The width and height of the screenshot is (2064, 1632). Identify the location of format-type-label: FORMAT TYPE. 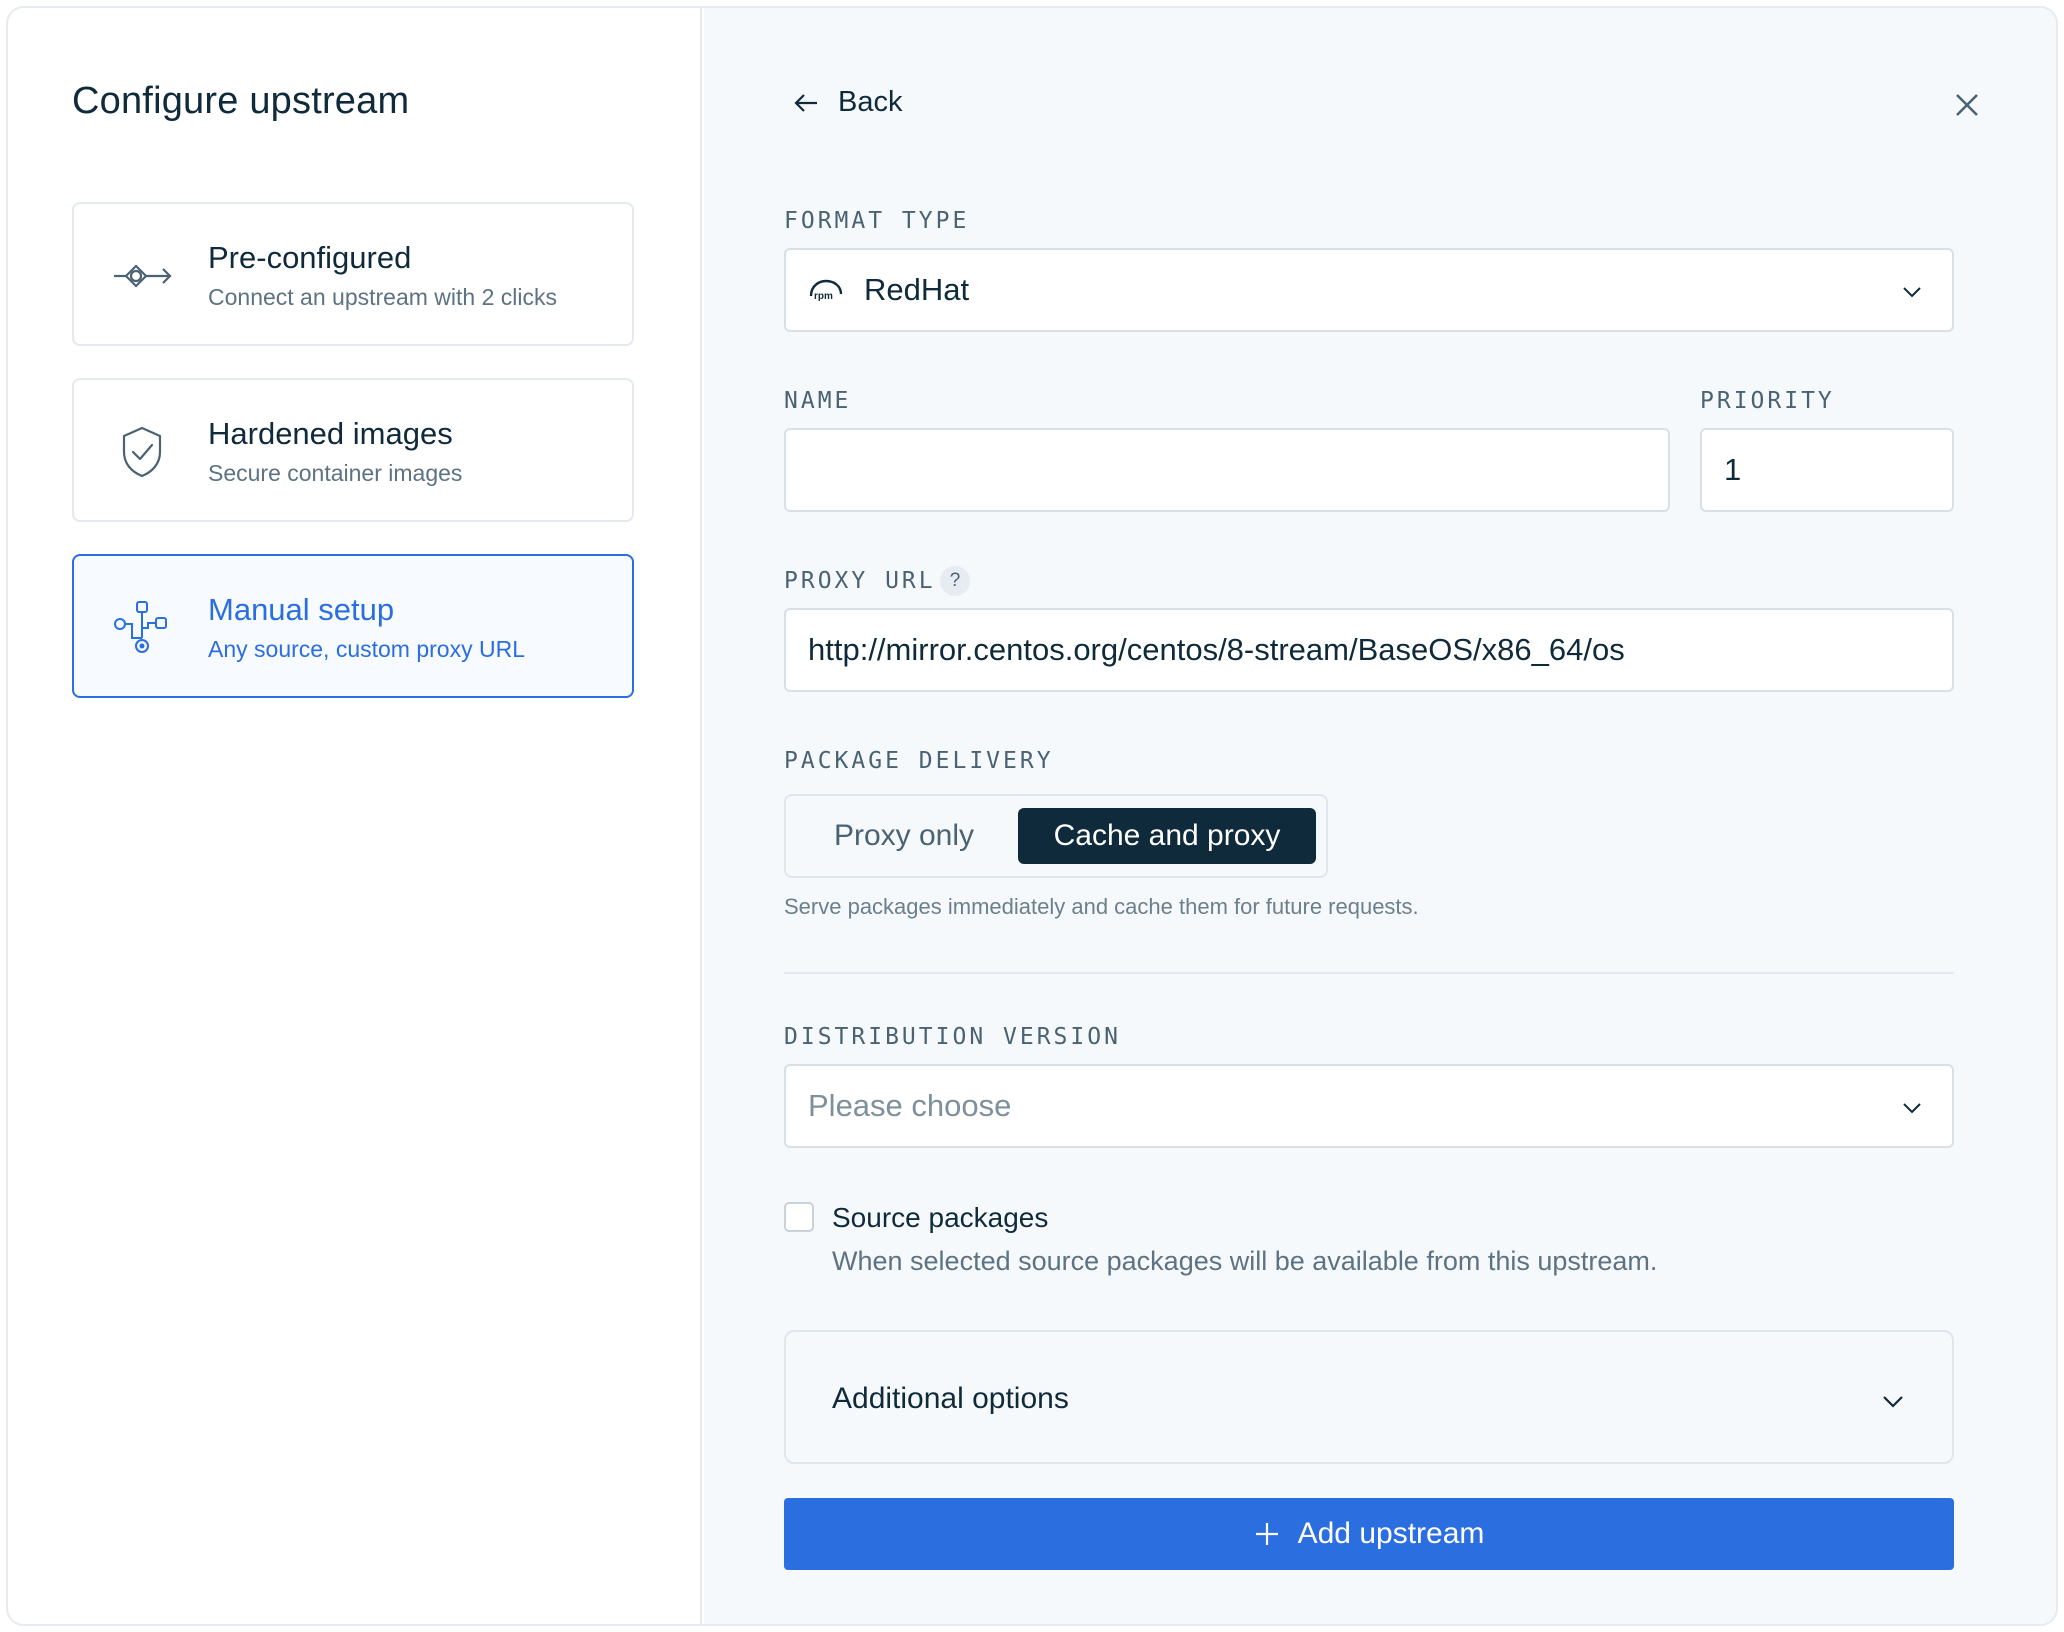
(877, 221).